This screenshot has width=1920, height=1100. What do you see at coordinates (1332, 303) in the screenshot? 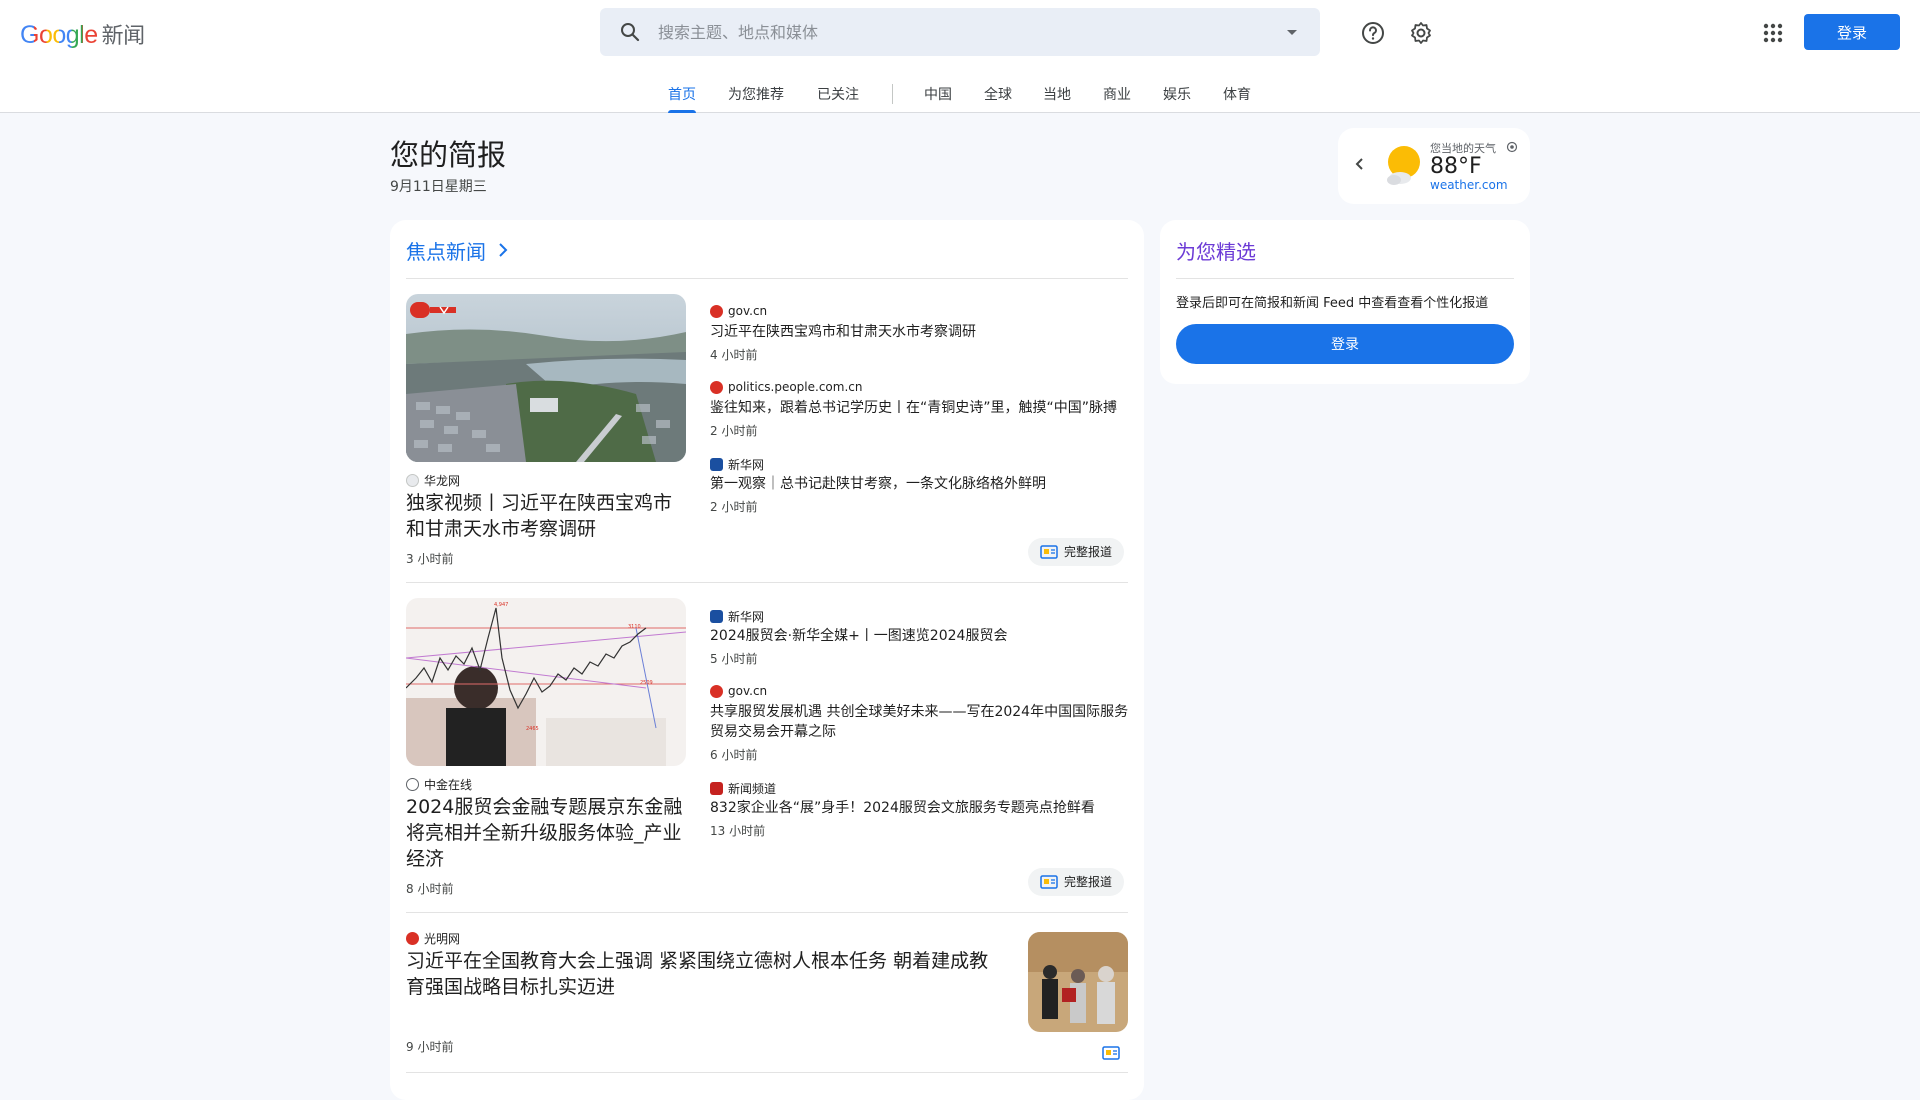
I see `picks-message: 登录后即可在简报和新闻 Feed 中查看查看个性化报道` at bounding box center [1332, 303].